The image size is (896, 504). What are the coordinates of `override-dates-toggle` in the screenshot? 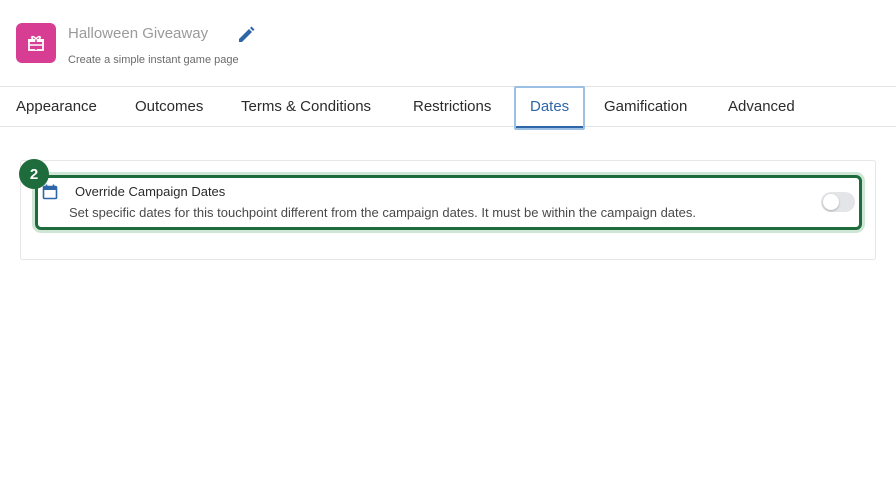 It's located at (838, 202).